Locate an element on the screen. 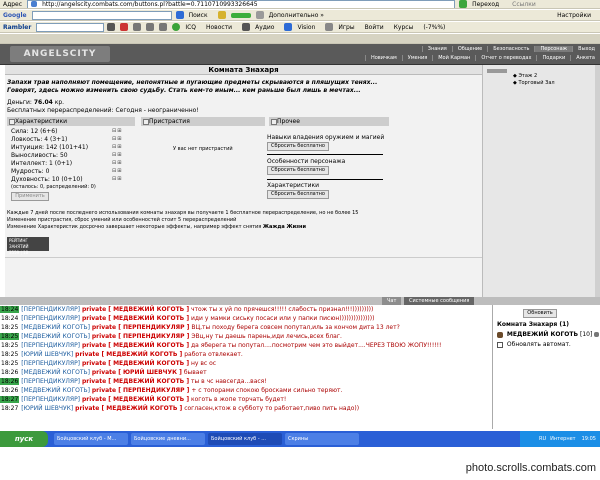  rambler-vision-button: Vision is located at coordinates (302, 27).